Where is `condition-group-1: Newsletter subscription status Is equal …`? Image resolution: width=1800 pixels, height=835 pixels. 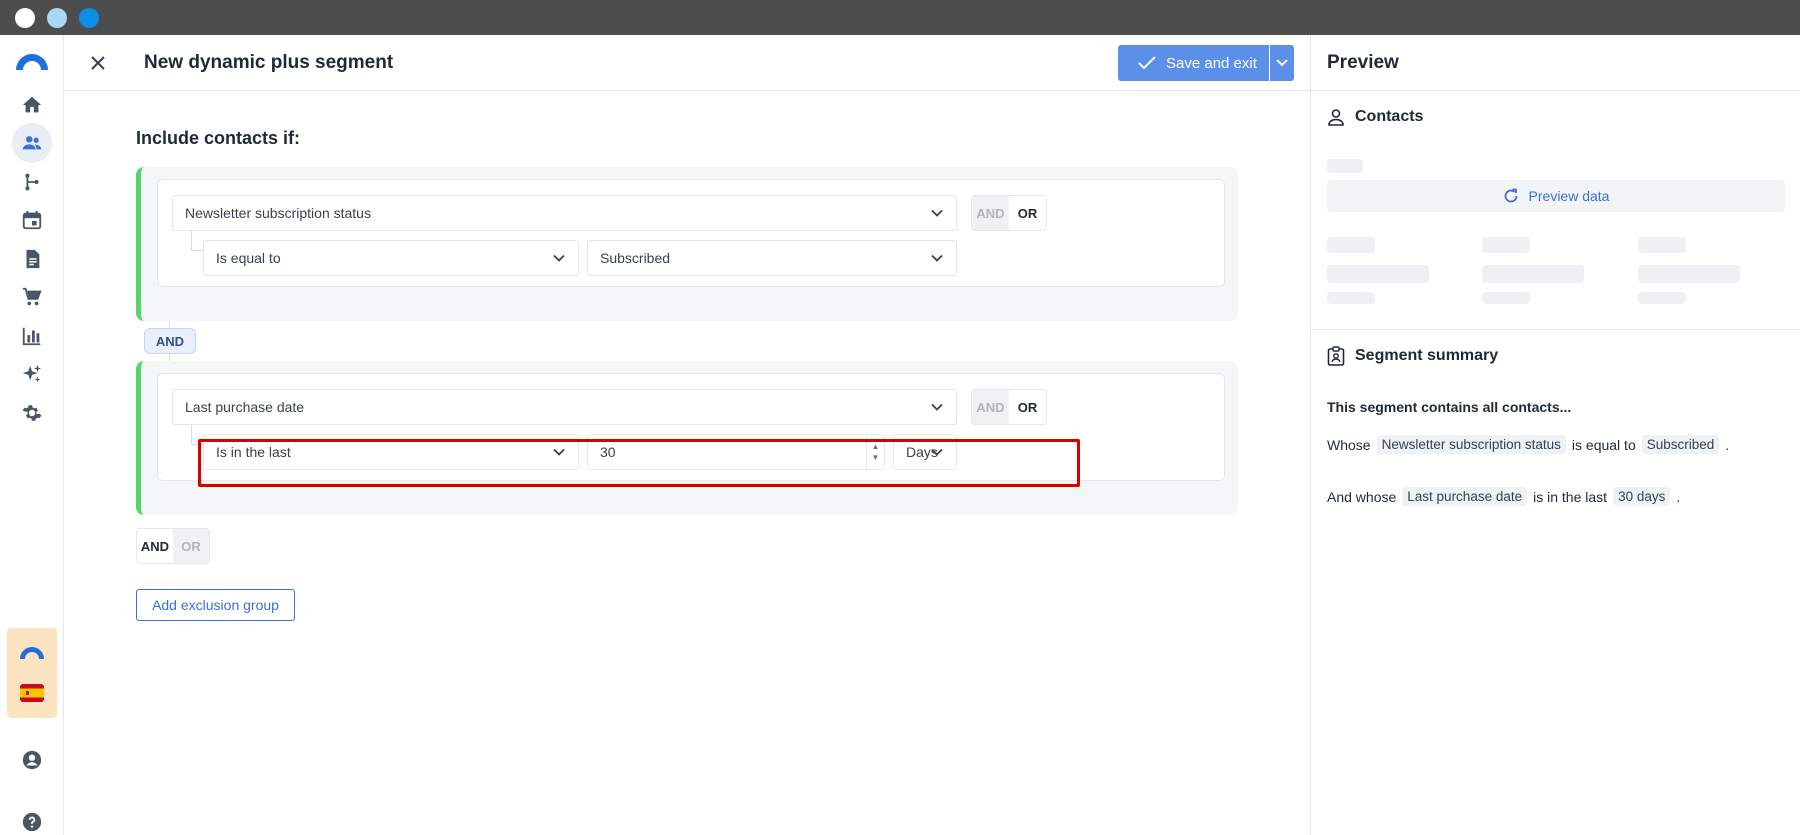
condition-group-1: Newsletter subscription status Is equal … is located at coordinates (687, 244).